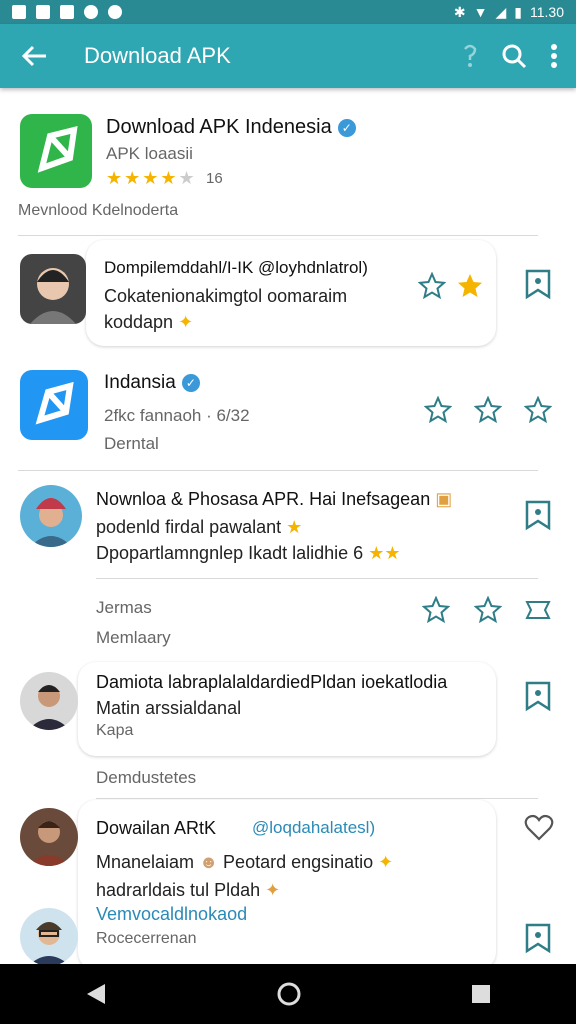  I want to click on arrow-left-icon, so click(33, 56).